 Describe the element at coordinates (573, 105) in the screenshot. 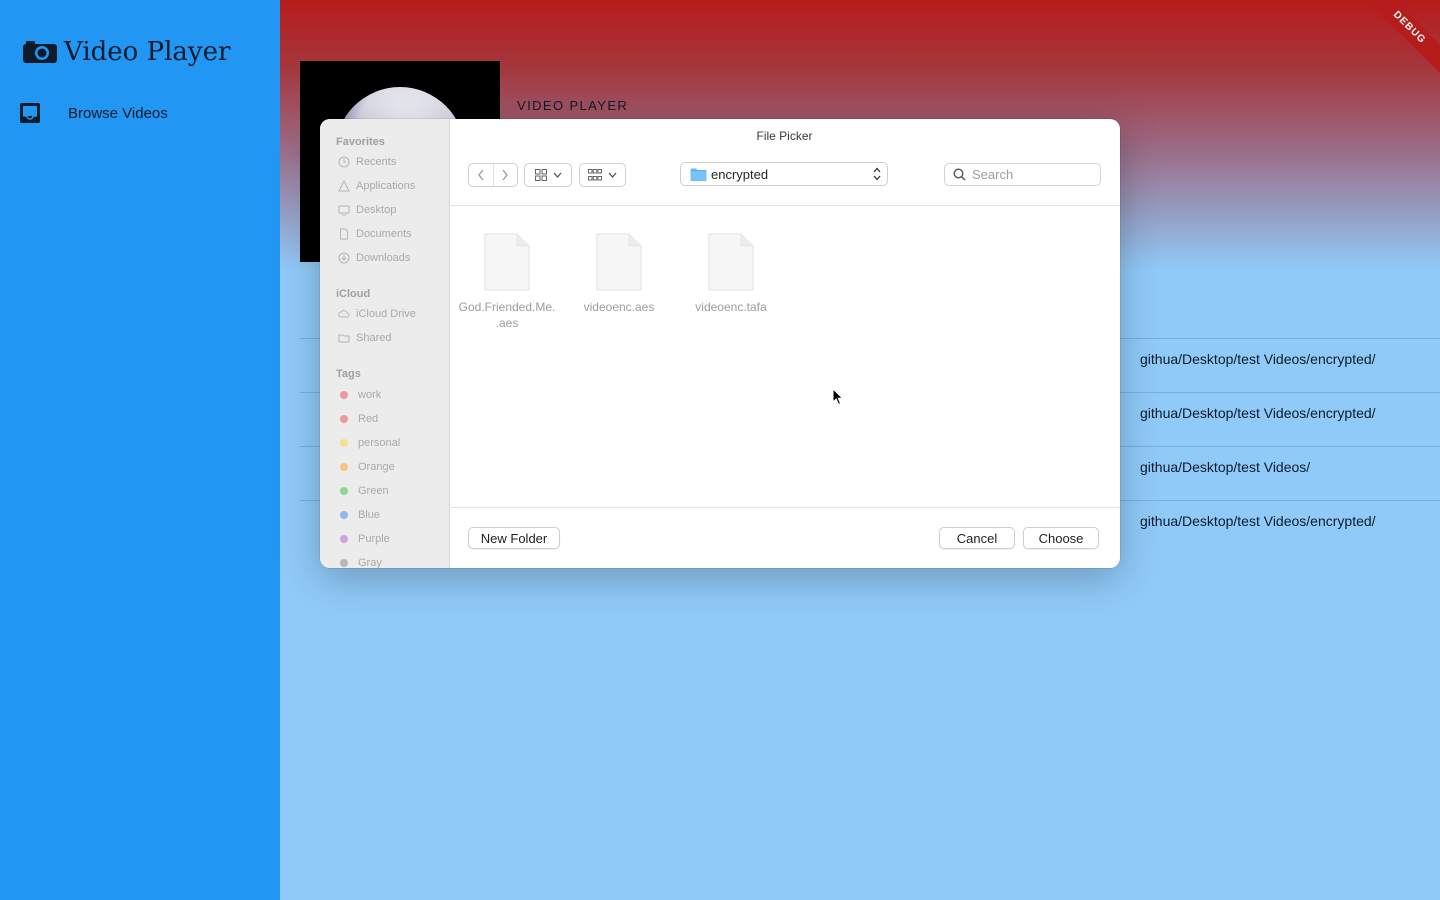

I see `section-label: VIDEO PLAYER` at that location.